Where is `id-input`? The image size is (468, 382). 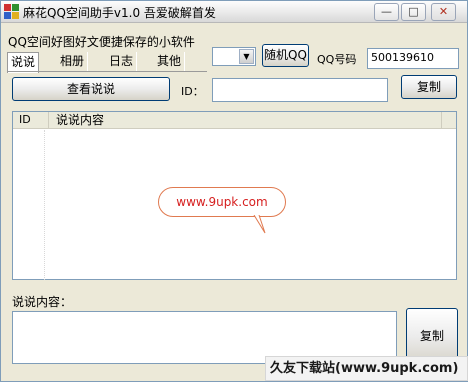
id-input is located at coordinates (300, 90).